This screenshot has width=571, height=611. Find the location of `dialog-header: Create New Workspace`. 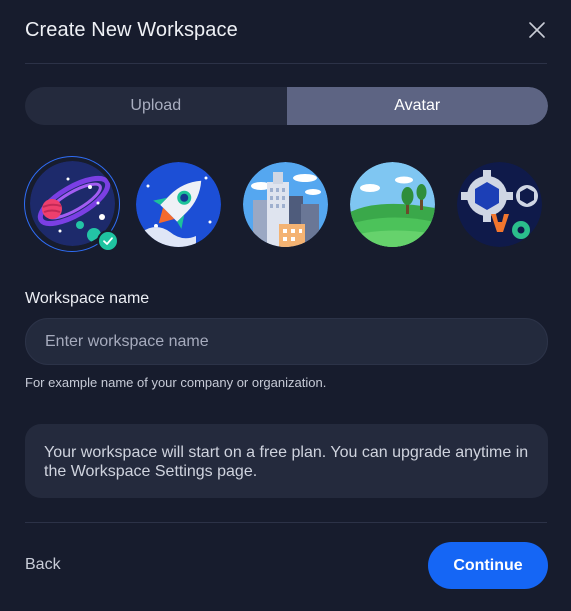

dialog-header: Create New Workspace is located at coordinates (286, 31).